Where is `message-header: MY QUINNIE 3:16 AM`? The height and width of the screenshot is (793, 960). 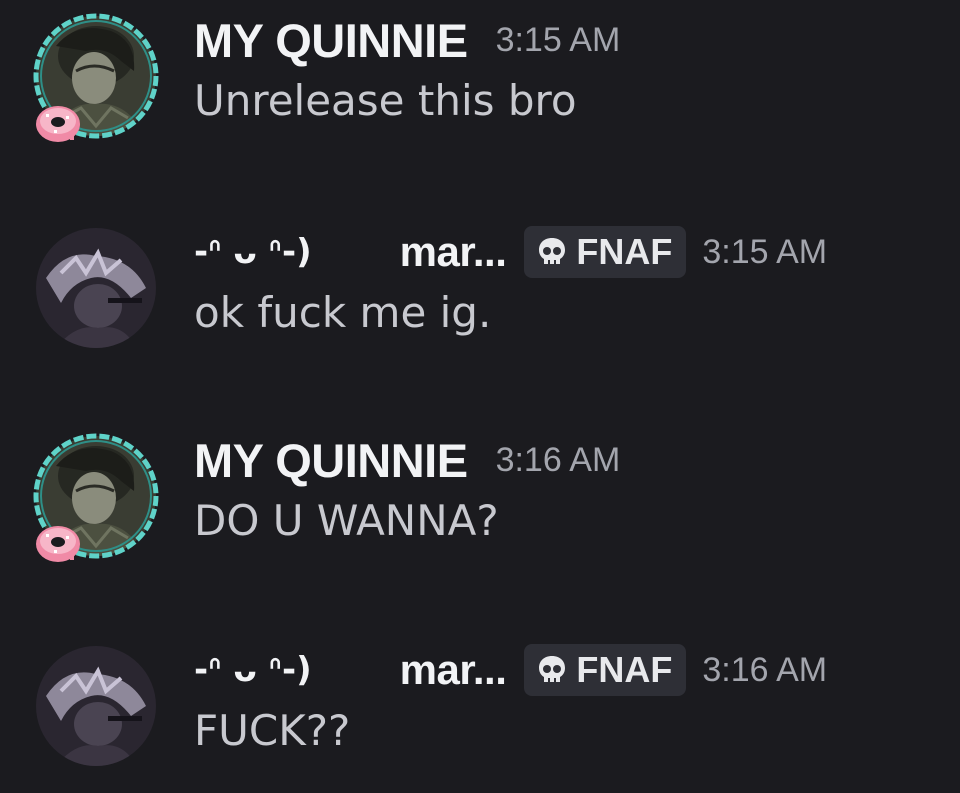 message-header: MY QUINNIE 3:16 AM is located at coordinates (407, 460).